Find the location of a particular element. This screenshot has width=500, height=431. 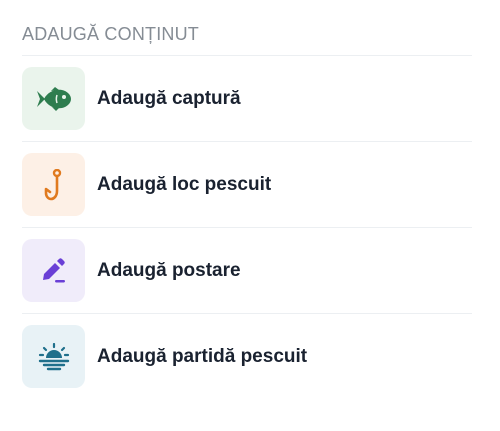

fish-icon is located at coordinates (53, 98).